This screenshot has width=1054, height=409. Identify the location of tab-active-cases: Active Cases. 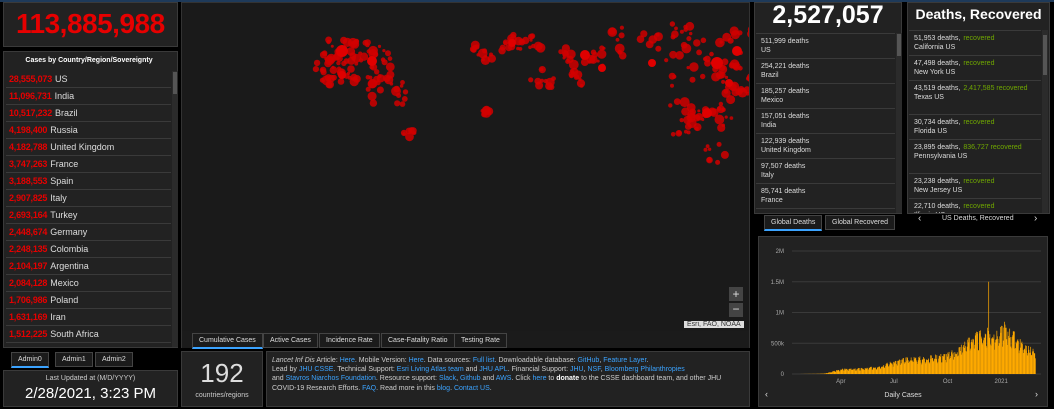
(290, 340).